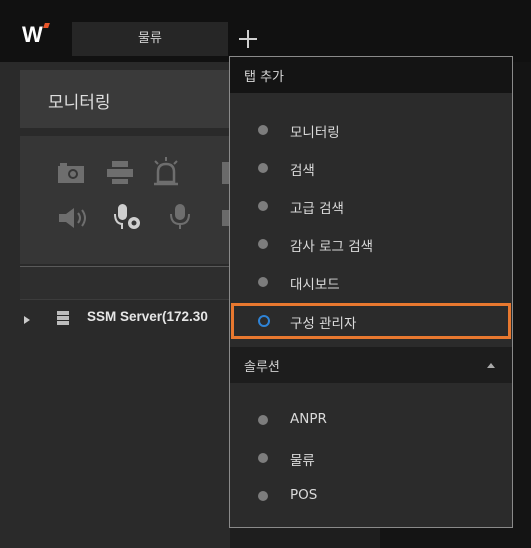  Describe the element at coordinates (27, 320) in the screenshot. I see `expand-arrow-icon` at that location.